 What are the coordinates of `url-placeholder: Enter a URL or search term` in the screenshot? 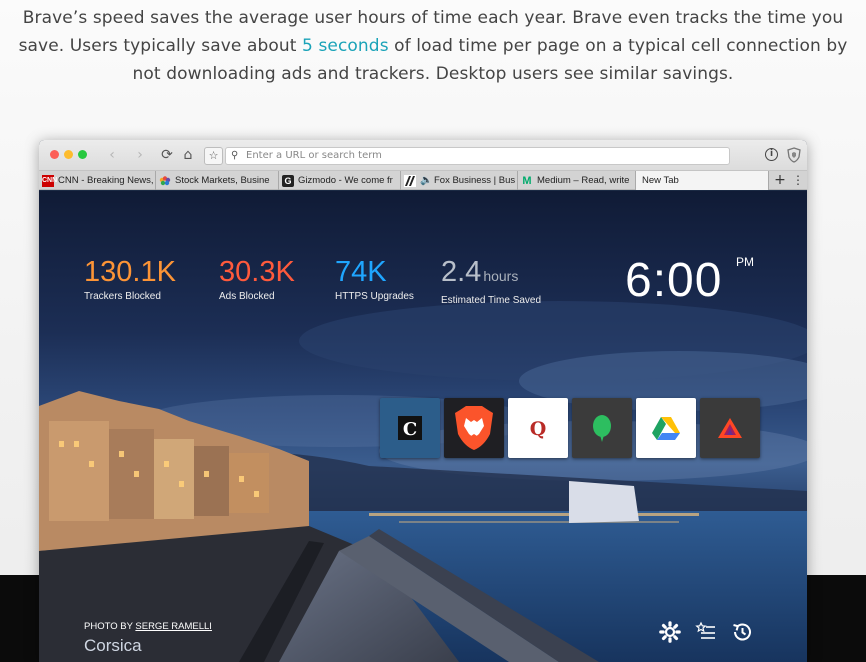 It's located at (314, 155).